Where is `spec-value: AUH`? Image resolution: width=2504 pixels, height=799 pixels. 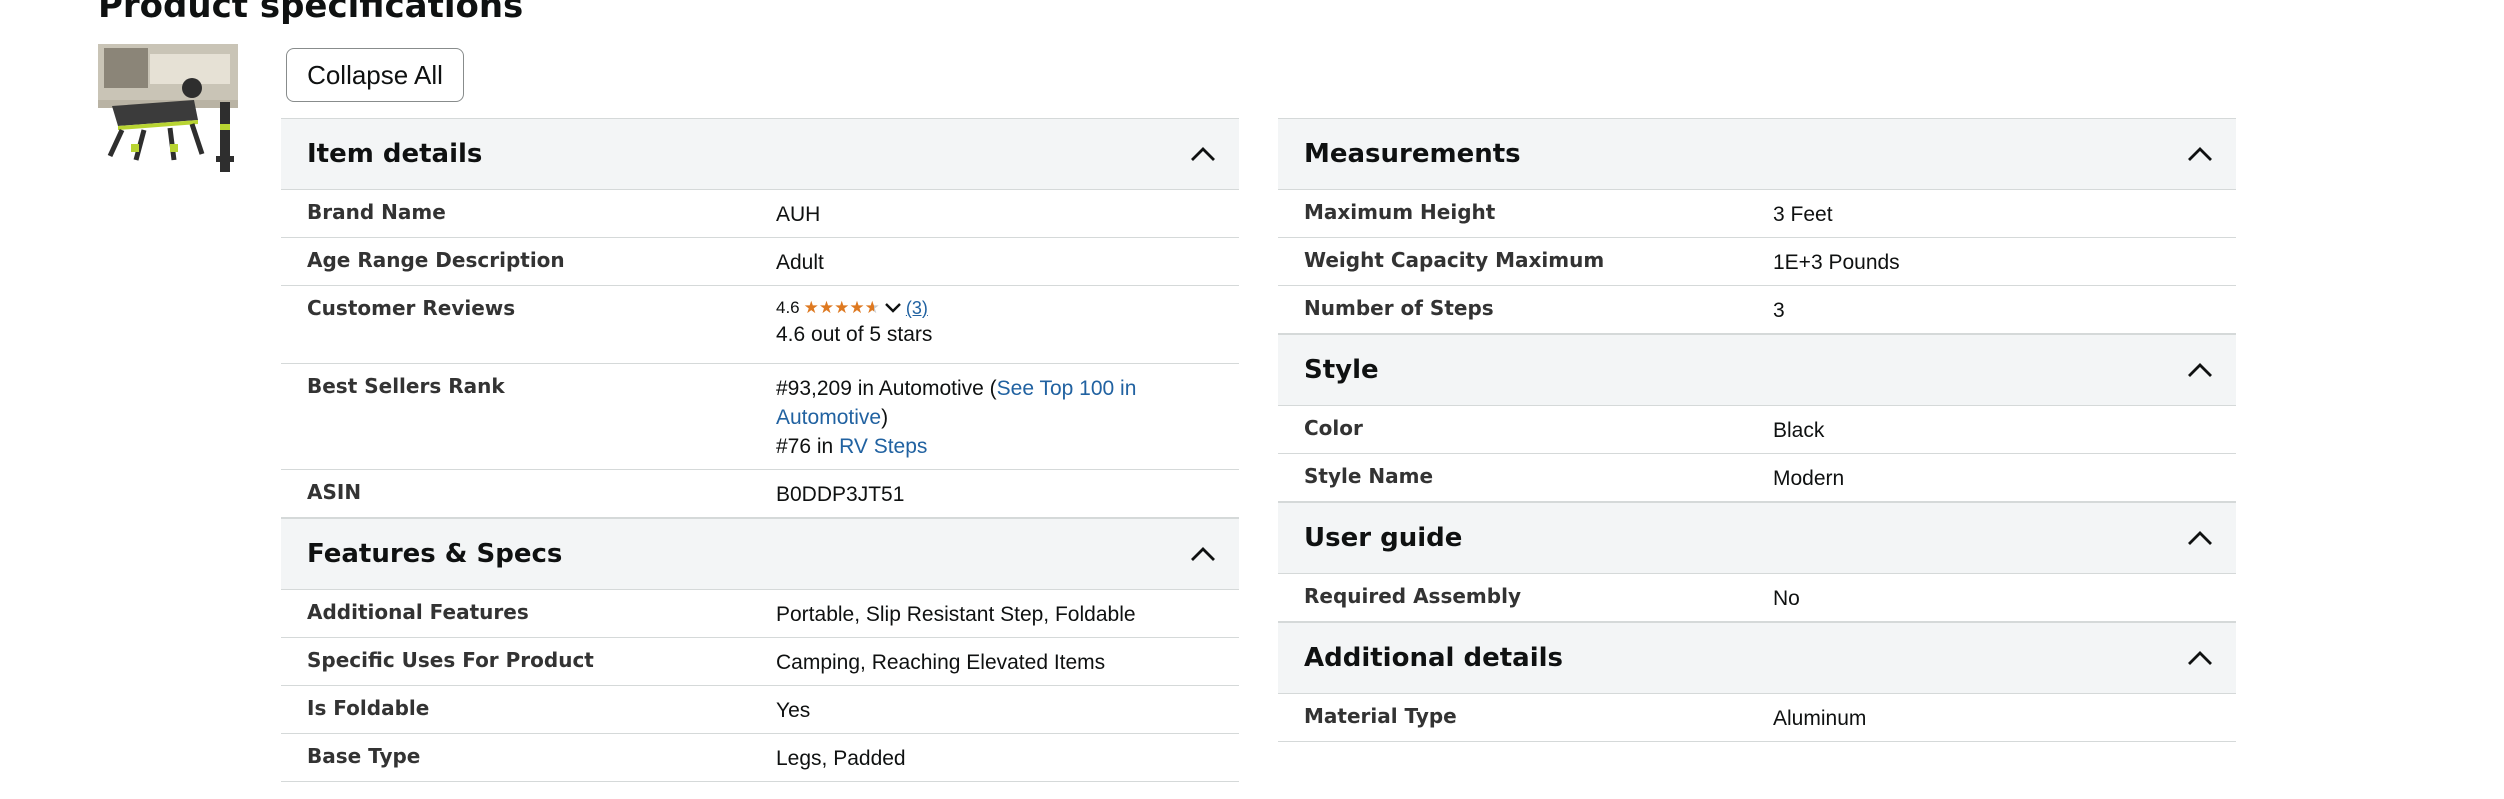
spec-value: AUH is located at coordinates (798, 214).